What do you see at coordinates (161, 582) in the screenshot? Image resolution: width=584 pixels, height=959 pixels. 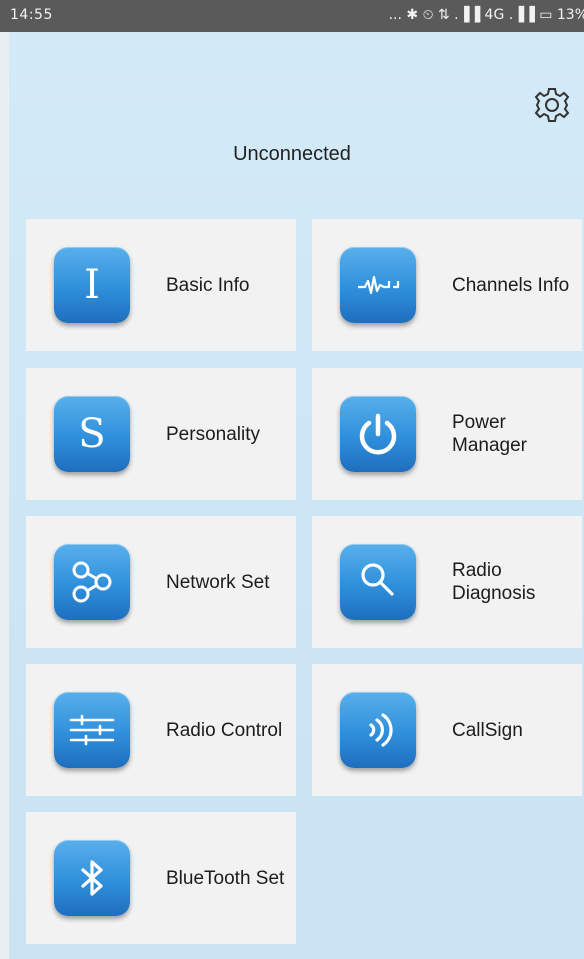 I see `tile-network-set: Network Set` at bounding box center [161, 582].